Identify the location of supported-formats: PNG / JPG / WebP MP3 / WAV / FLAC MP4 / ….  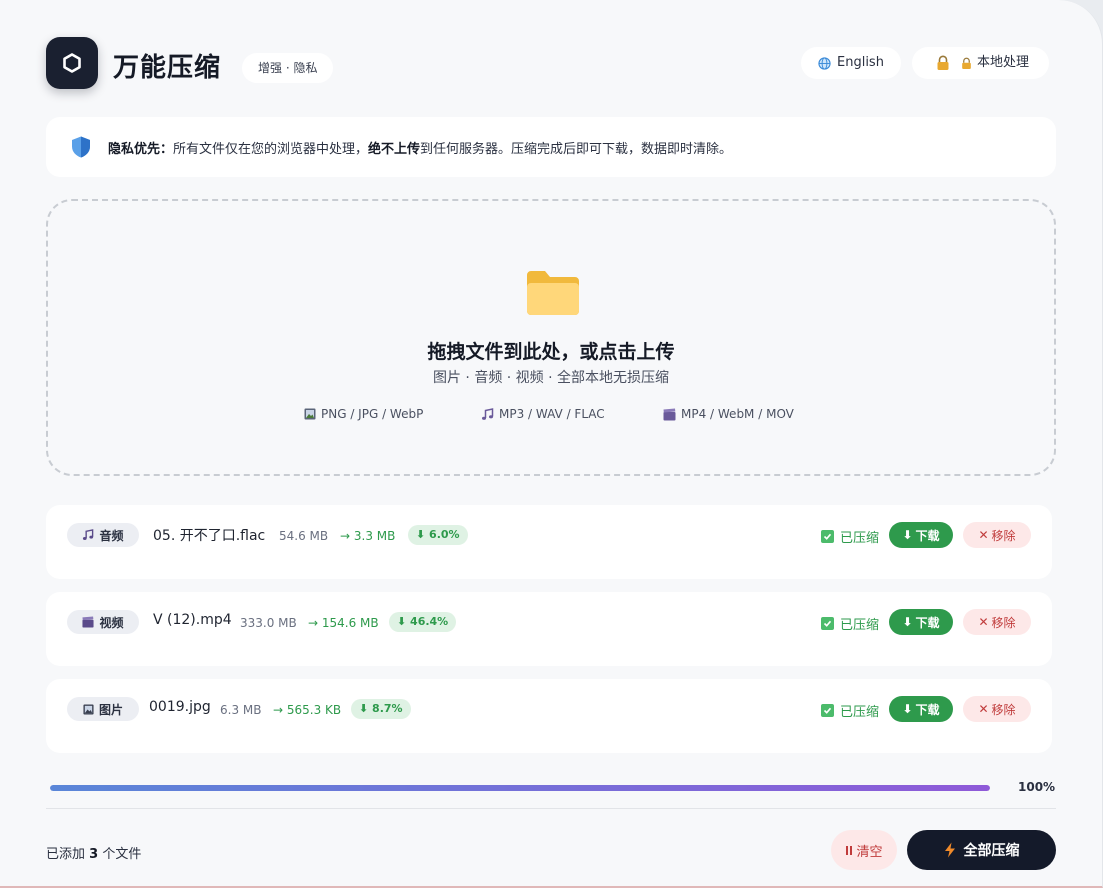
(551, 417).